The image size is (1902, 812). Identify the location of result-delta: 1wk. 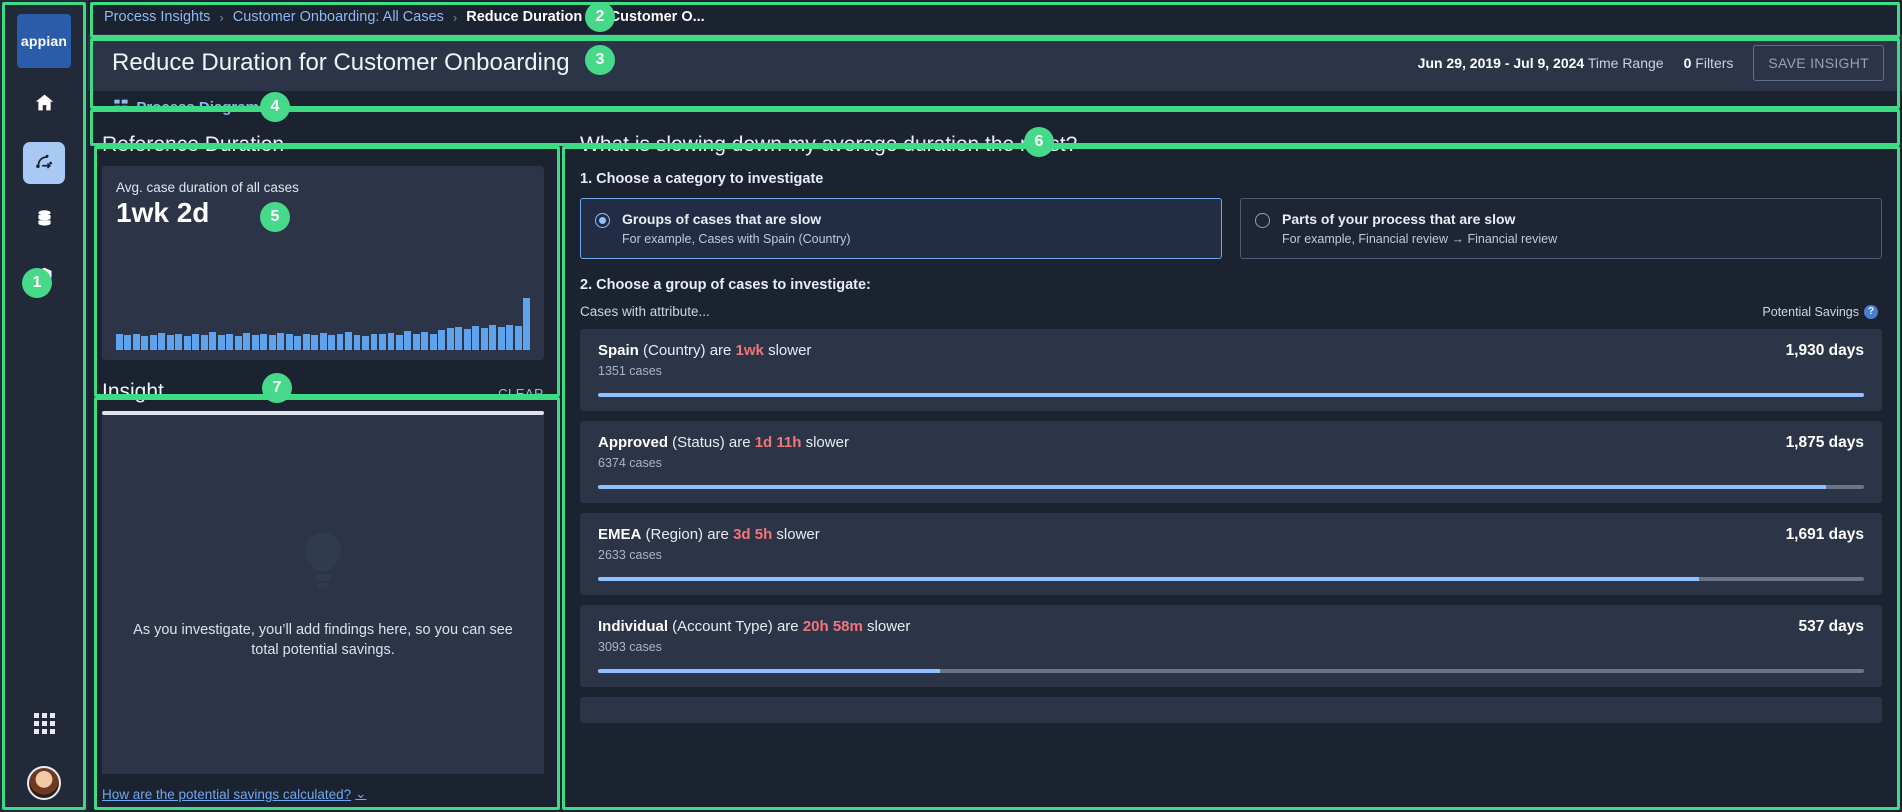
(749, 350).